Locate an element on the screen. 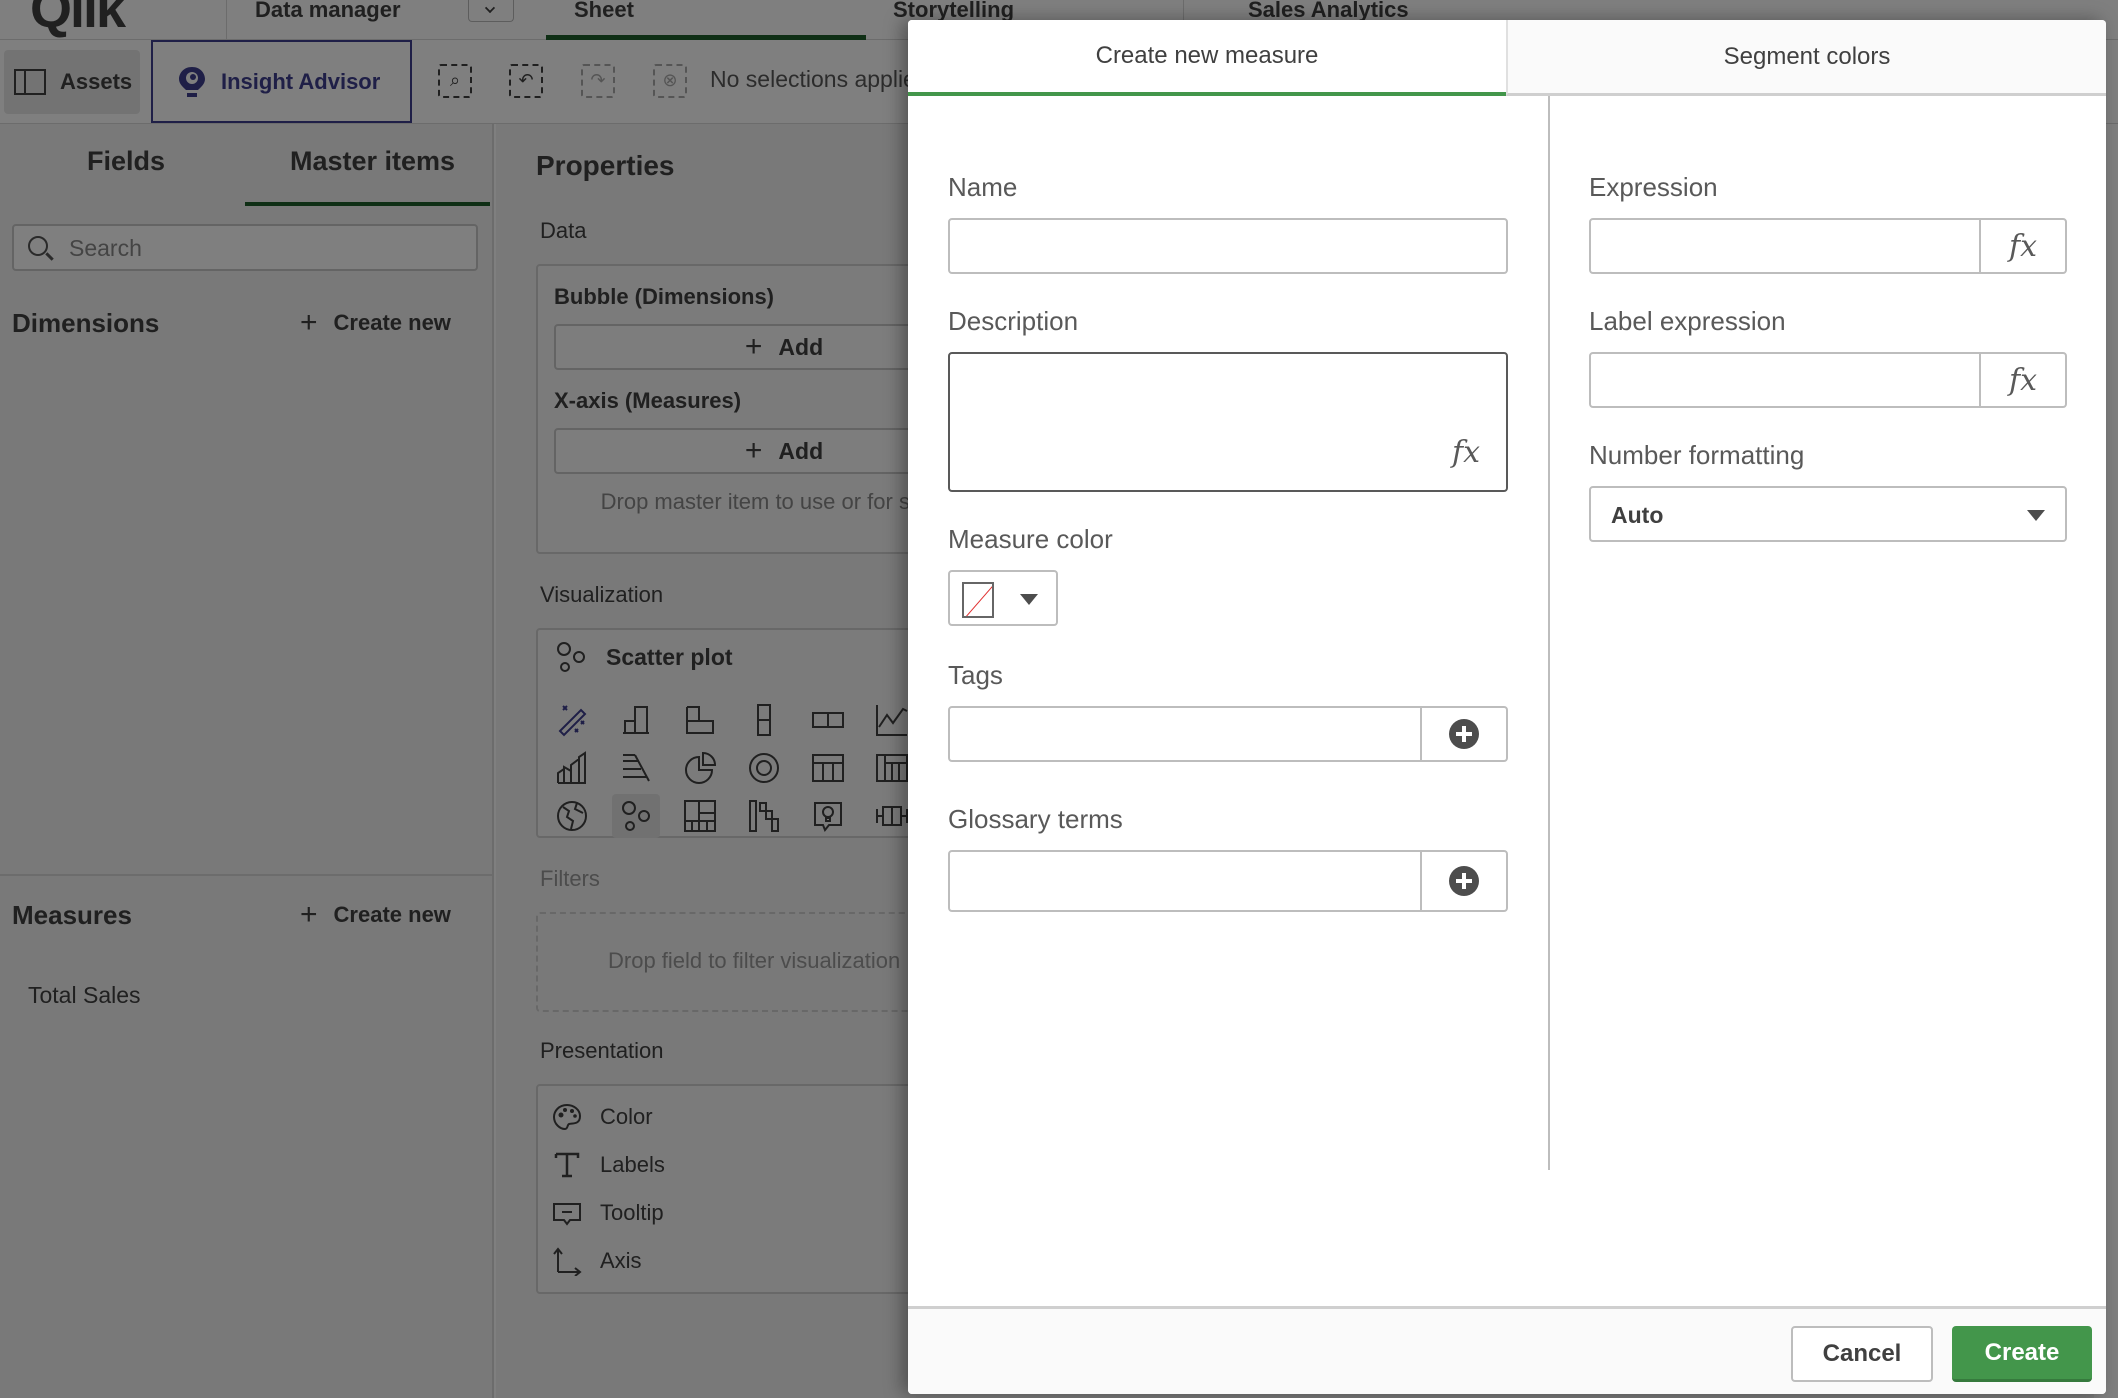 The image size is (2118, 1398). glossary-terms-label: Glossary terms is located at coordinates (1035, 819).